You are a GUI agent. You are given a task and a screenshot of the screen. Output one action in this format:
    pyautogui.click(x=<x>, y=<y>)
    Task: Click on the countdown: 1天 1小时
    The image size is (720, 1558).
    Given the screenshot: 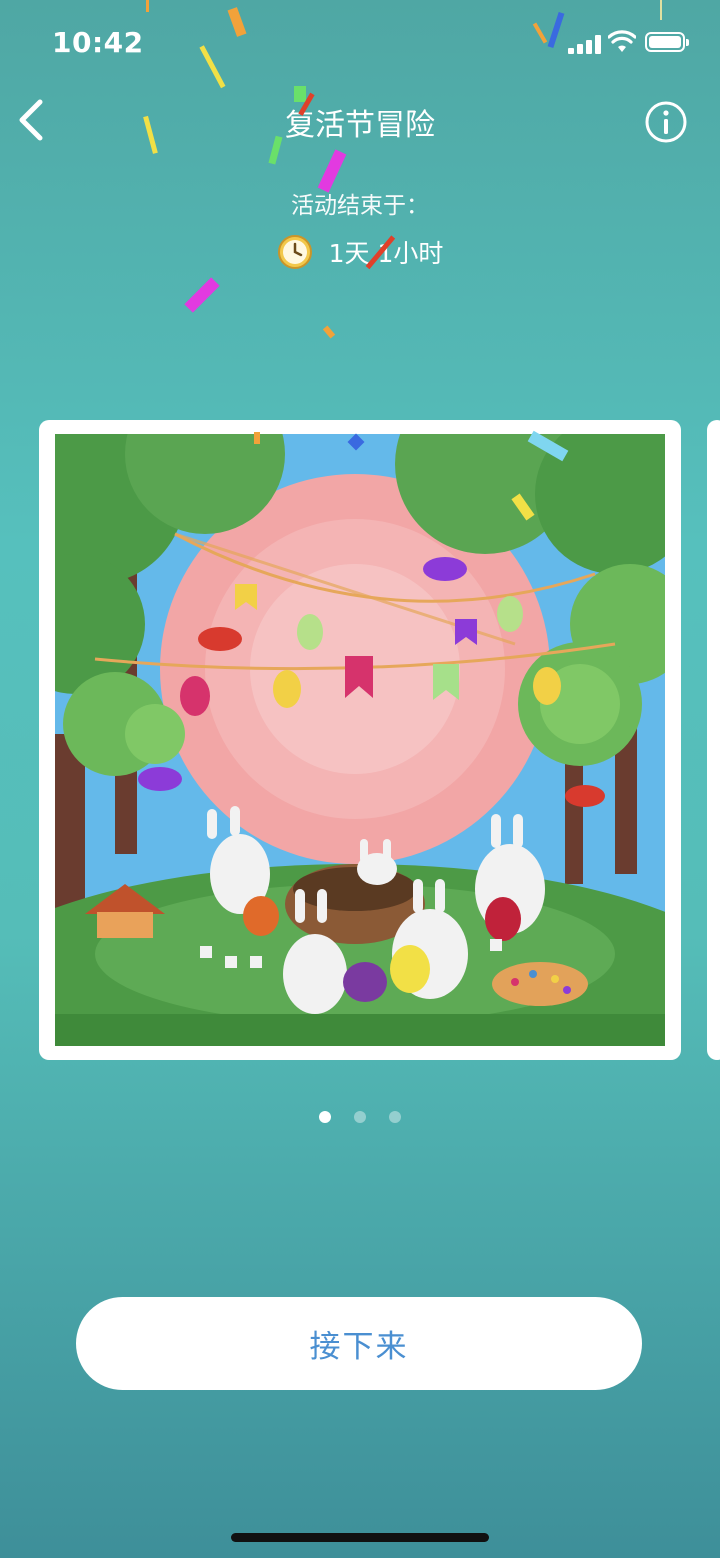 What is the action you would take?
    pyautogui.click(x=360, y=252)
    